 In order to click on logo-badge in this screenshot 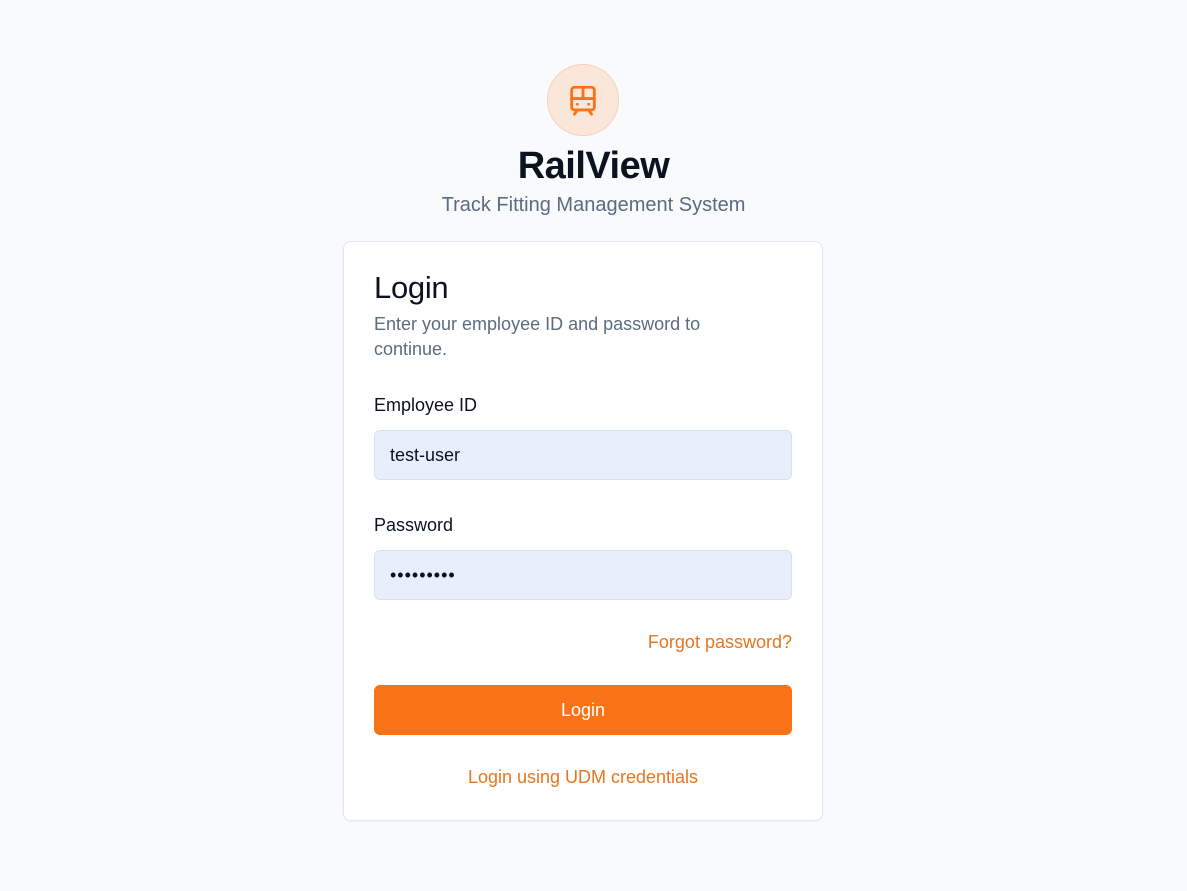, I will do `click(583, 100)`.